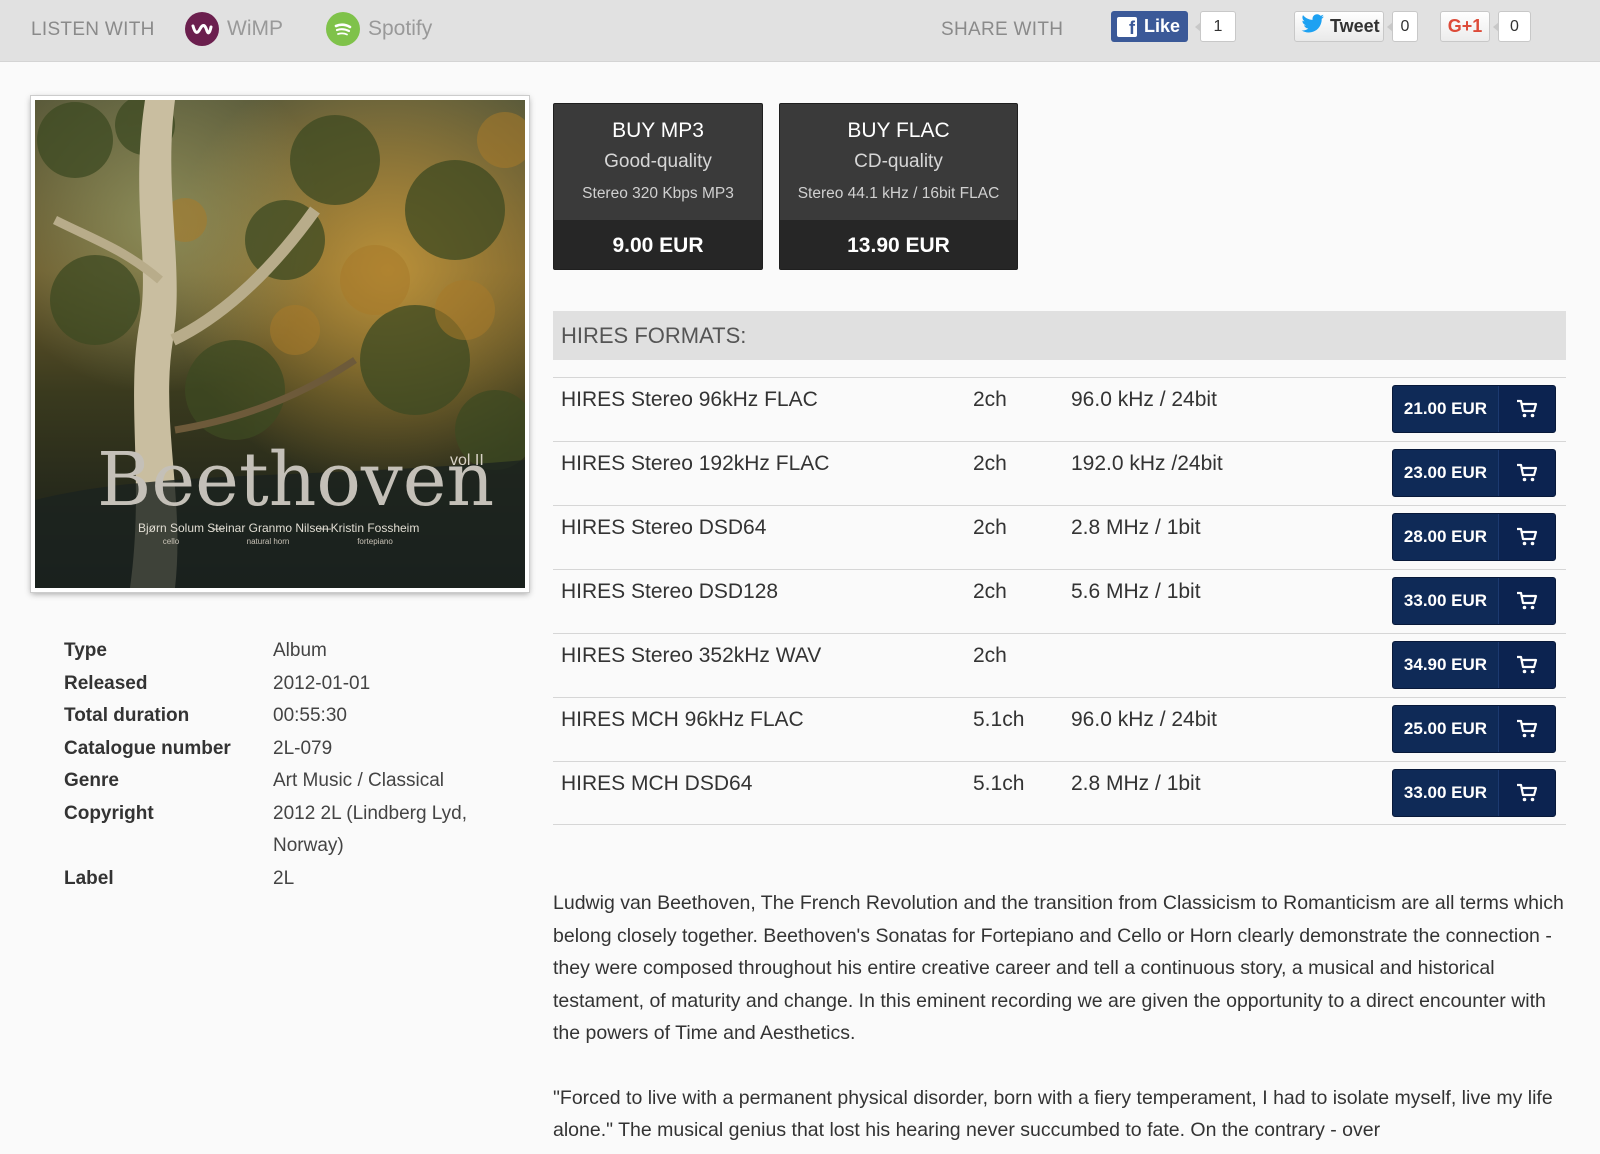  I want to click on listen-with-label: LISTEN WITH, so click(93, 29).